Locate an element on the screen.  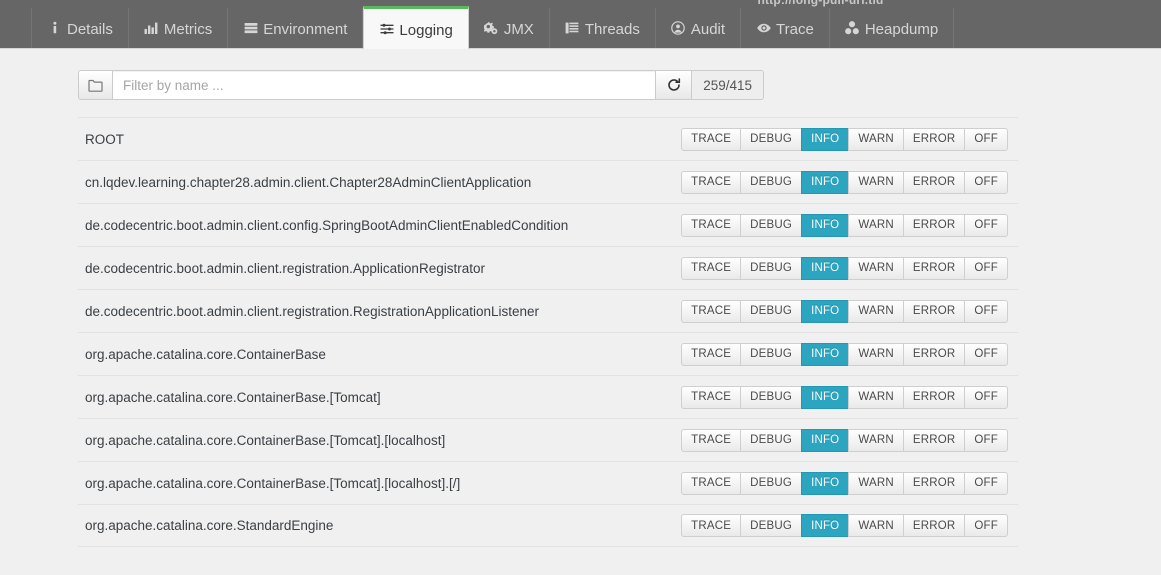
tab-logging: Logging is located at coordinates (416, 27).